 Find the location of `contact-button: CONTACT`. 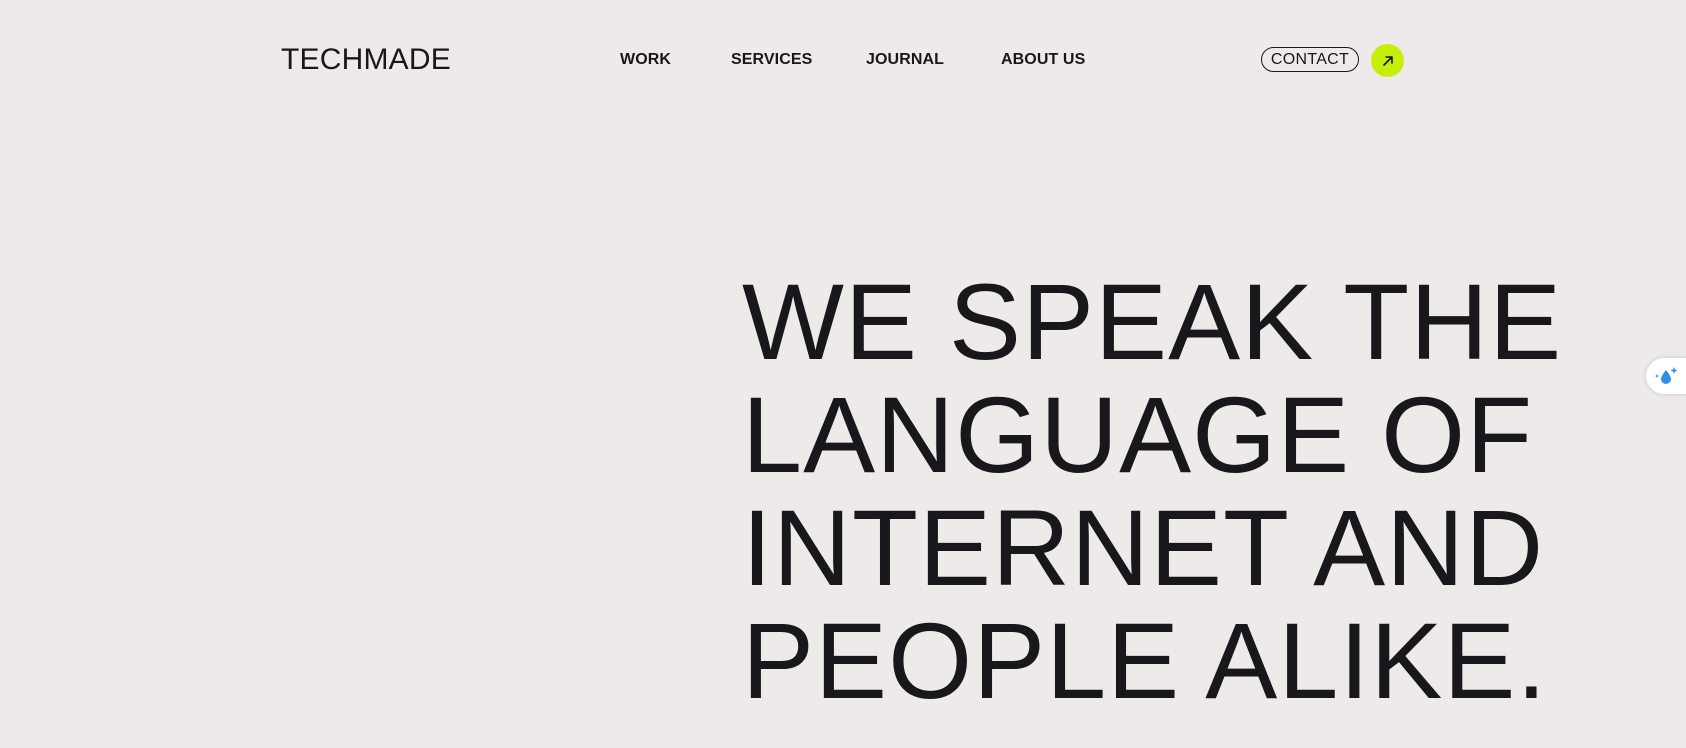

contact-button: CONTACT is located at coordinates (1310, 59).